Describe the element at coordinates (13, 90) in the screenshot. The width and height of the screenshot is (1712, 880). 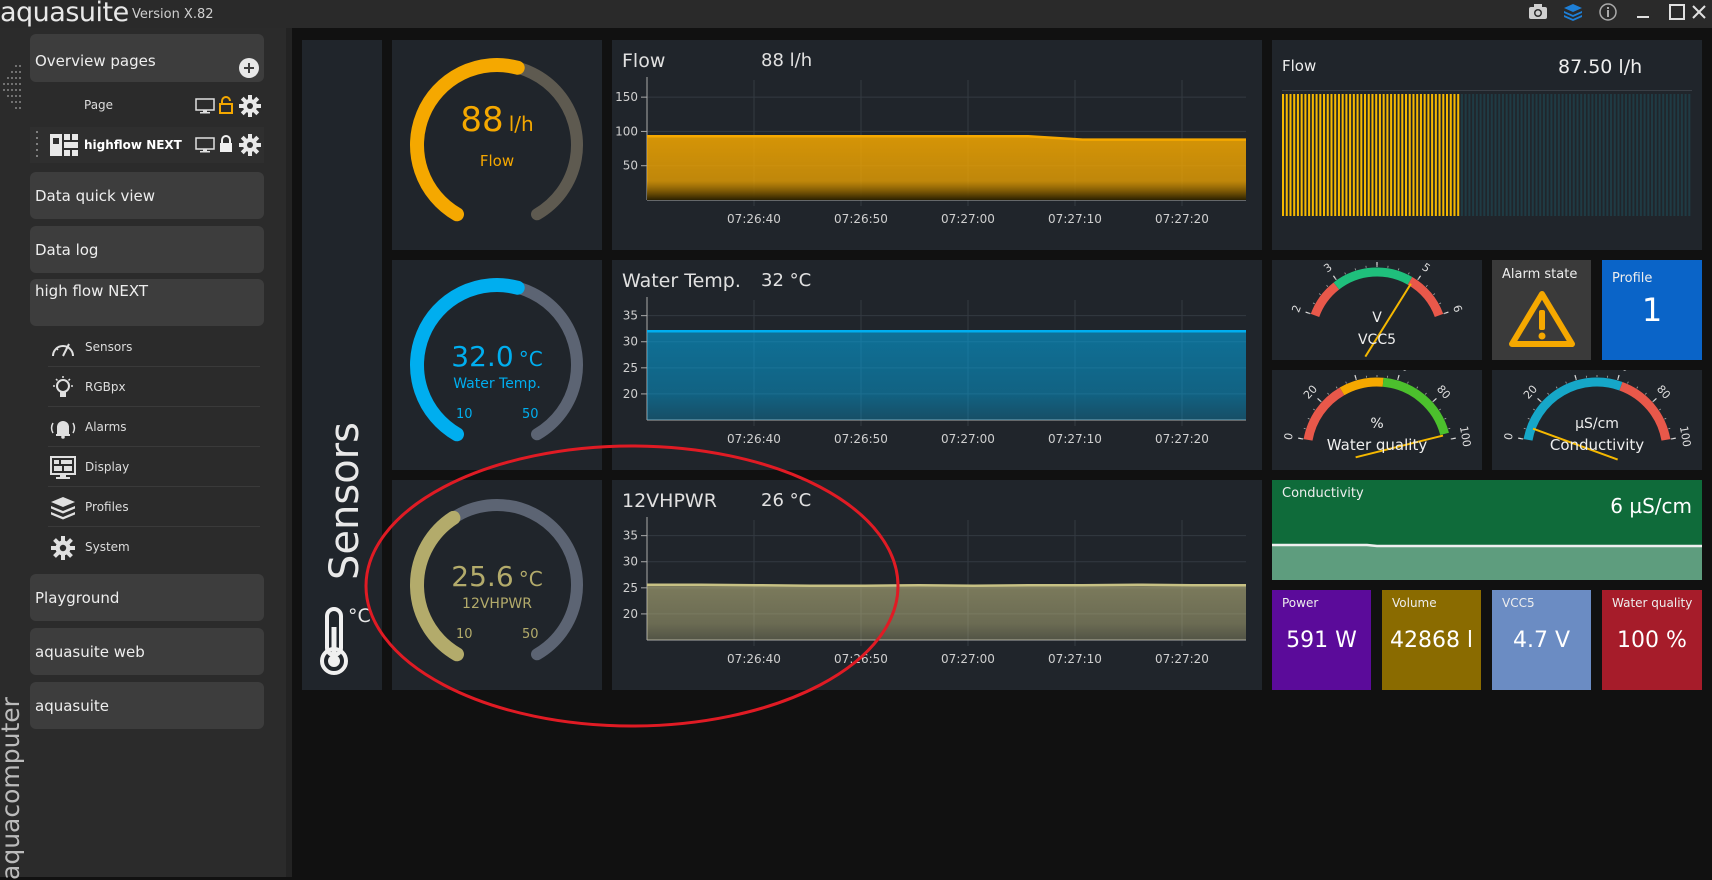
I see `drag-handle-icon` at that location.